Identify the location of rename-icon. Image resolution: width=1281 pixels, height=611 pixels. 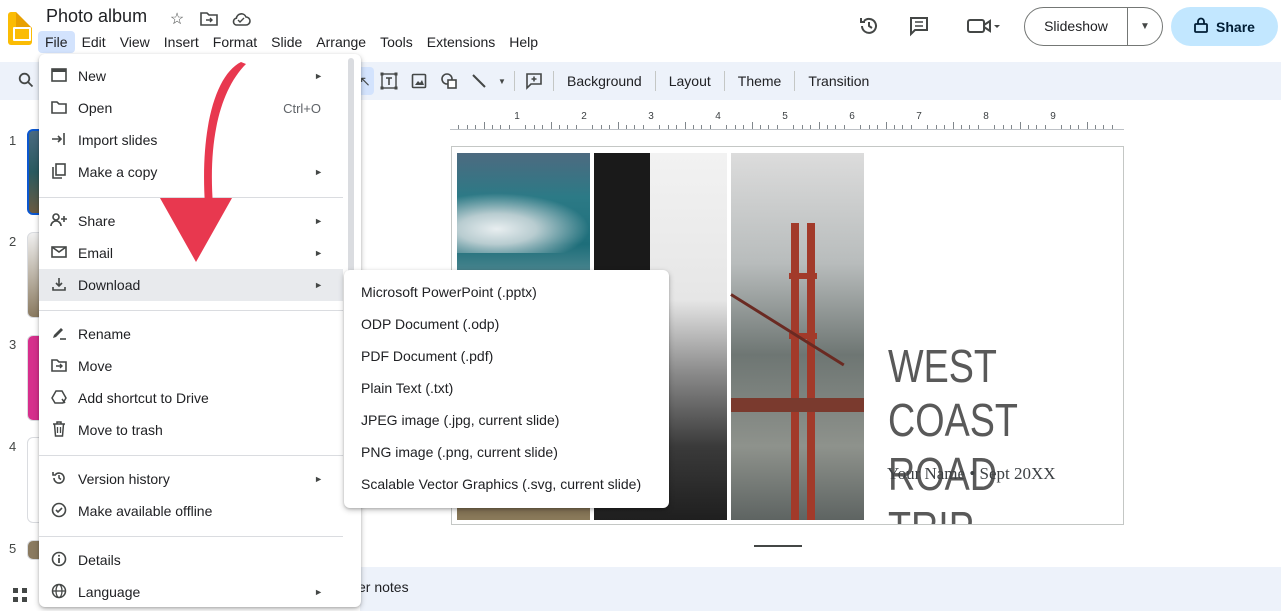
(58, 334).